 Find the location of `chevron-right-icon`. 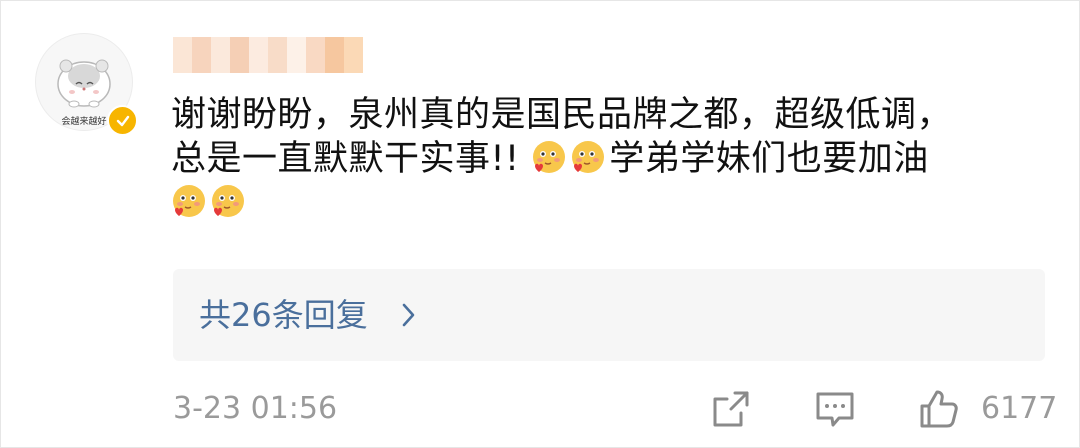

chevron-right-icon is located at coordinates (408, 315).